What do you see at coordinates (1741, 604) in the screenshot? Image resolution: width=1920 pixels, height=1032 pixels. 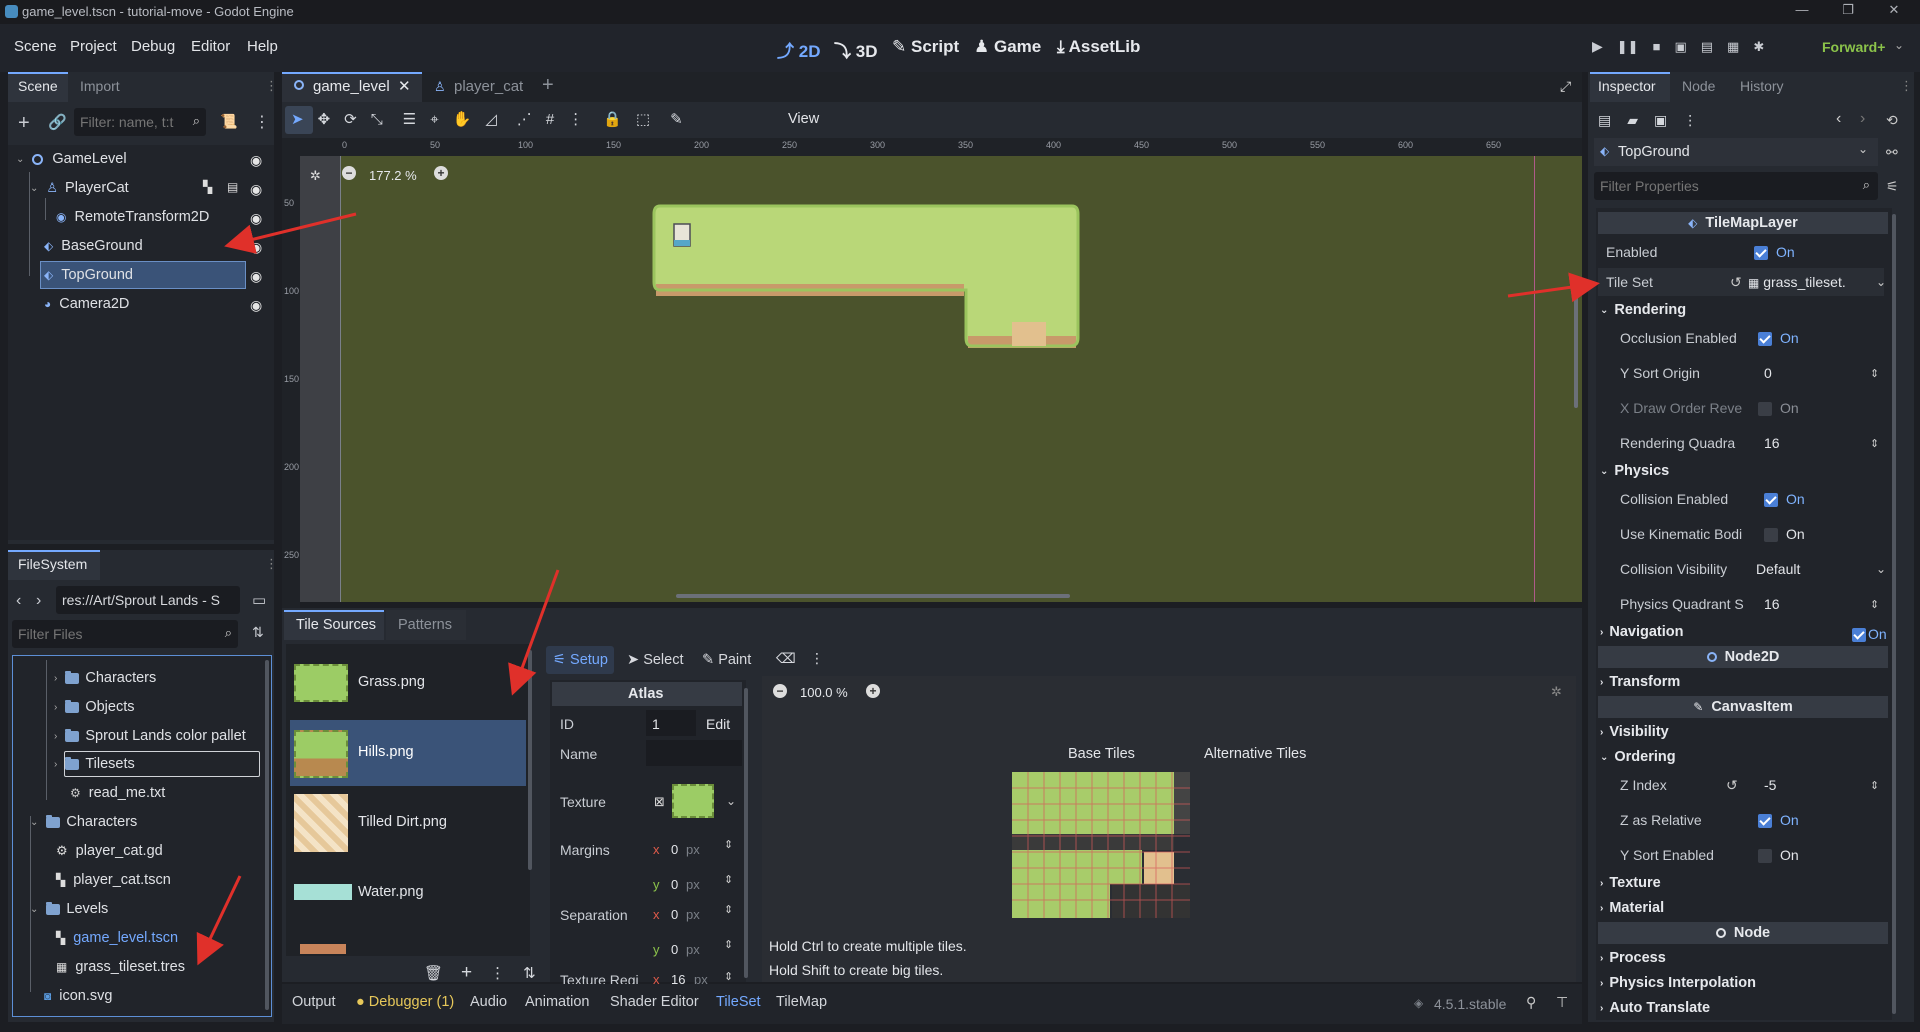 I see `prop-physics-quadrant: Physics Quadrant S 16 ⇕` at bounding box center [1741, 604].